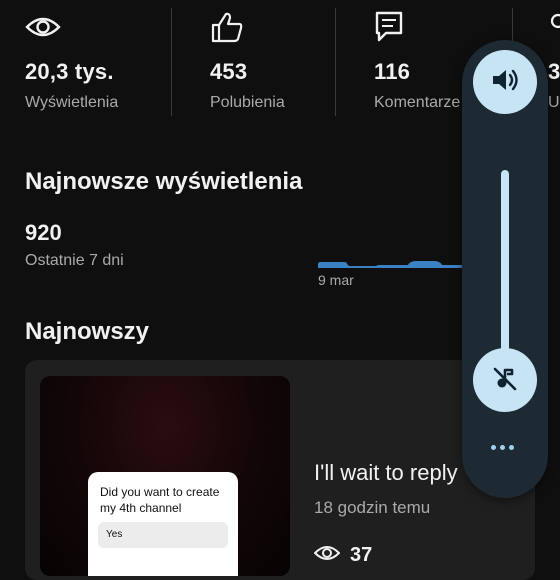 This screenshot has width=560, height=580. What do you see at coordinates (247, 27) in the screenshot?
I see `thumbs-up-icon` at bounding box center [247, 27].